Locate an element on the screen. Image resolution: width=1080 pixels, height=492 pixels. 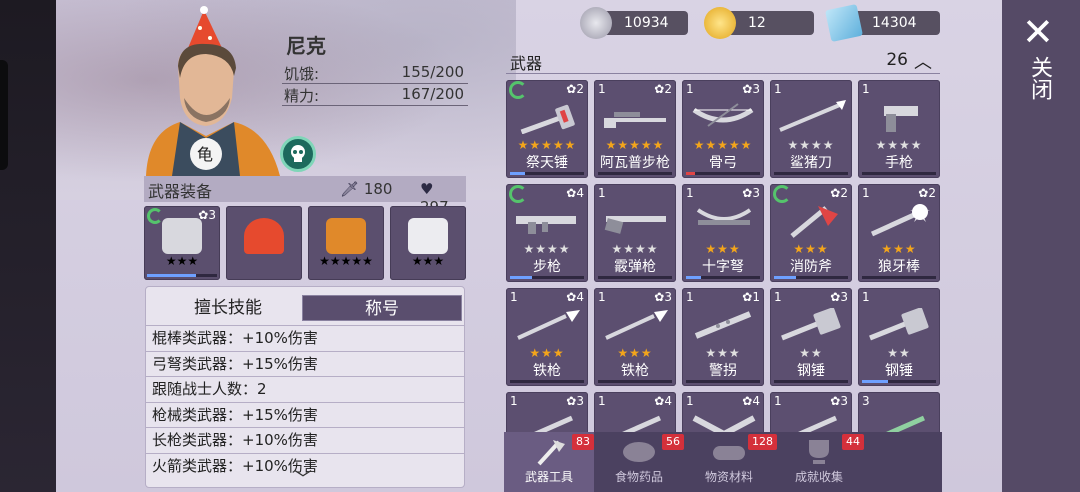
silver-currency: 10934 is located at coordinates (634, 23).